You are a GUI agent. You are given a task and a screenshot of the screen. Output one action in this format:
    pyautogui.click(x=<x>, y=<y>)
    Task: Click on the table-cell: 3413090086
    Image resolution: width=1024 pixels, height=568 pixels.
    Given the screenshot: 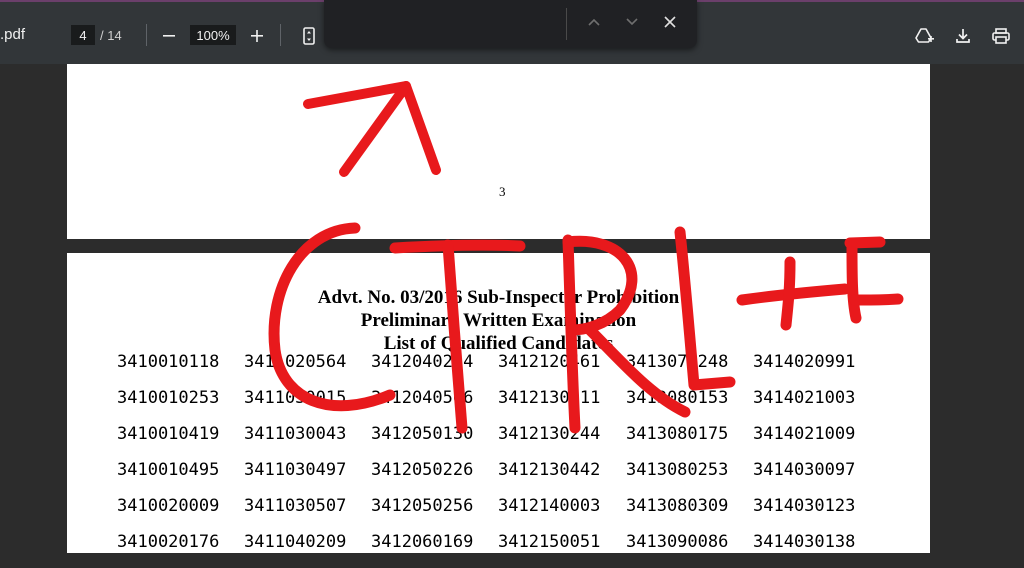 What is the action you would take?
    pyautogui.click(x=677, y=542)
    